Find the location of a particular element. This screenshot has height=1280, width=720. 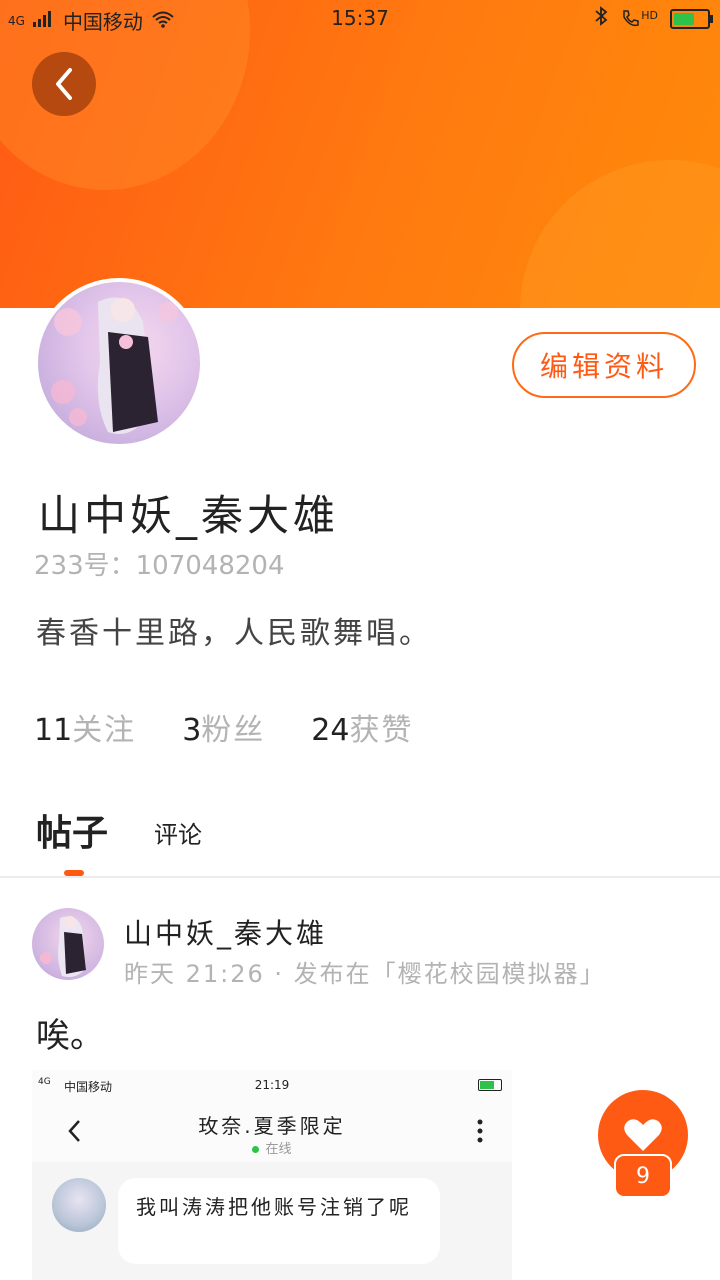

embedded-status-bar: 4G 中国移动 21:19 is located at coordinates (272, 1085).